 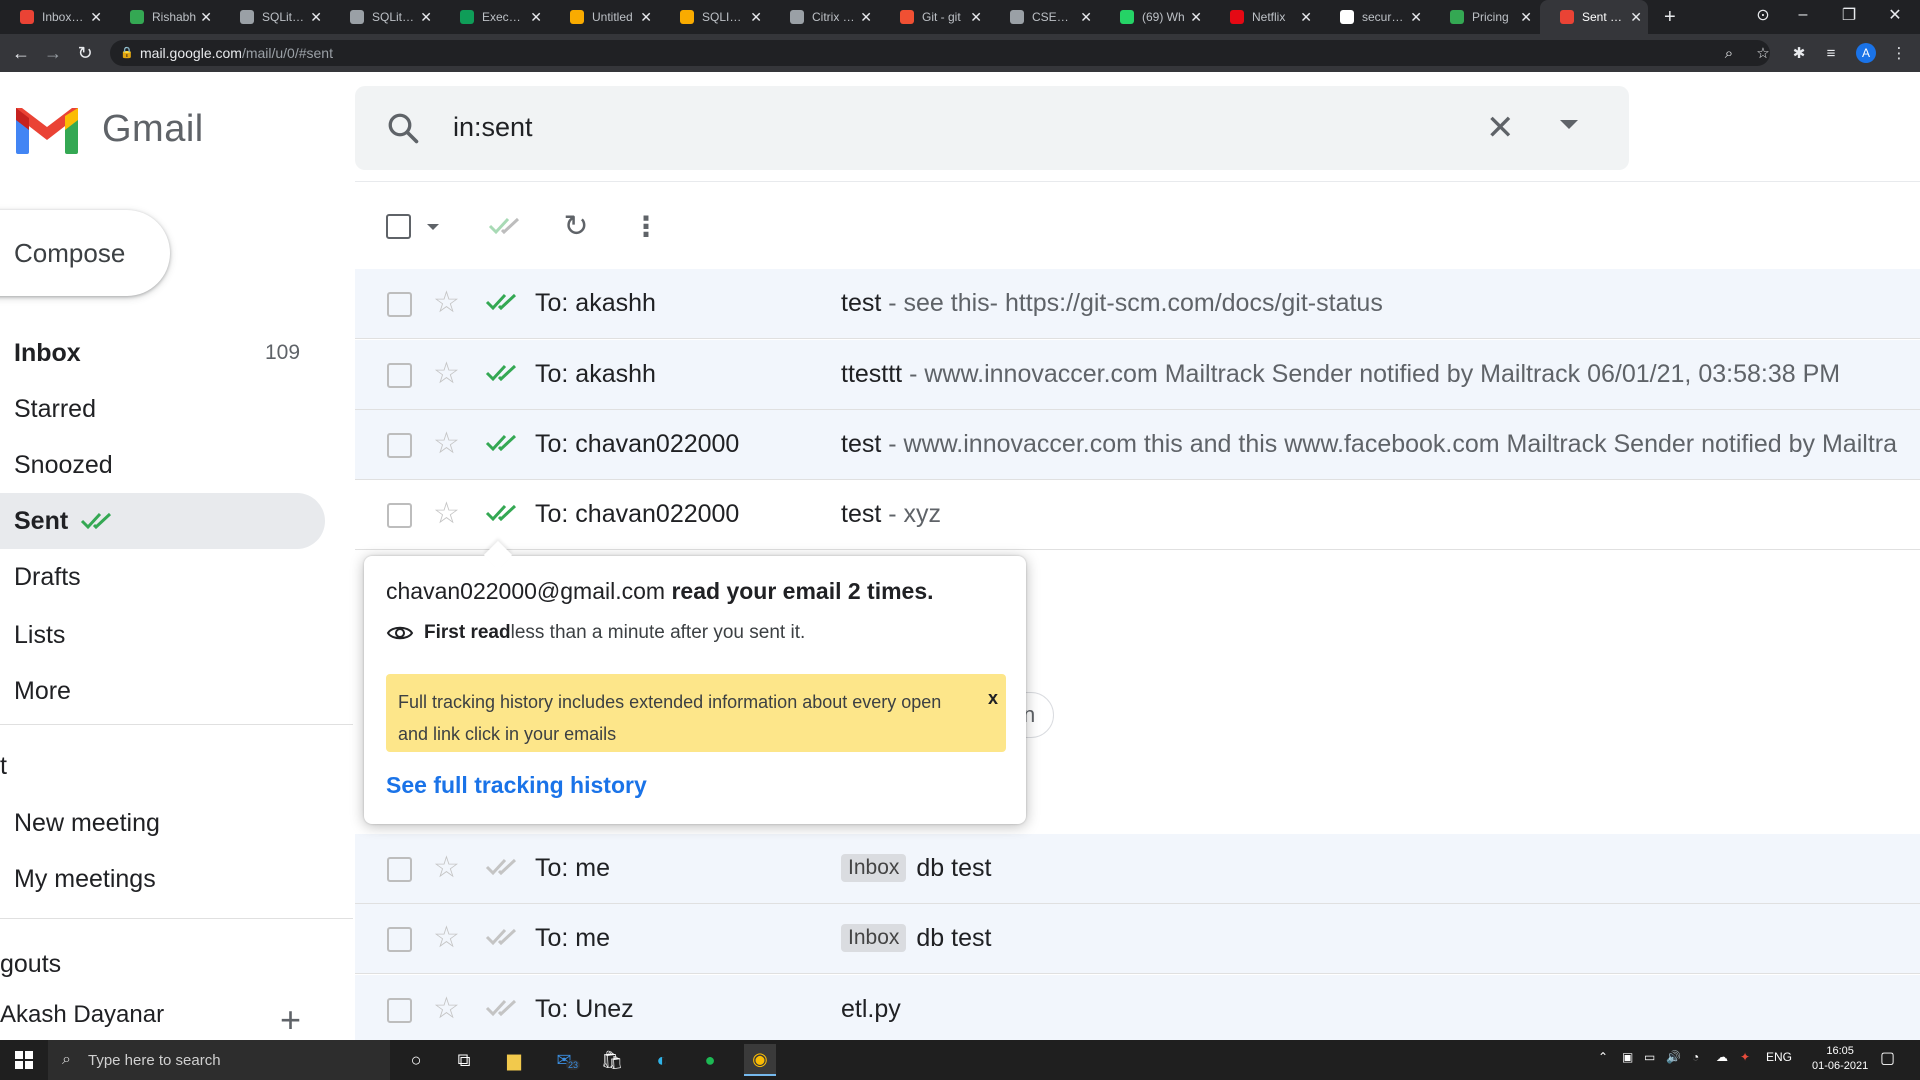 What do you see at coordinates (162, 521) in the screenshot?
I see `sidebar-item-sent: Sent` at bounding box center [162, 521].